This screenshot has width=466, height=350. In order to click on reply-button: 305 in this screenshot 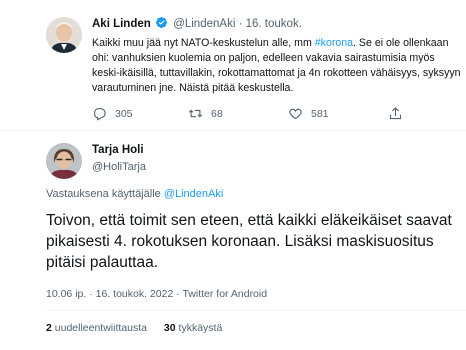, I will do `click(112, 113)`.